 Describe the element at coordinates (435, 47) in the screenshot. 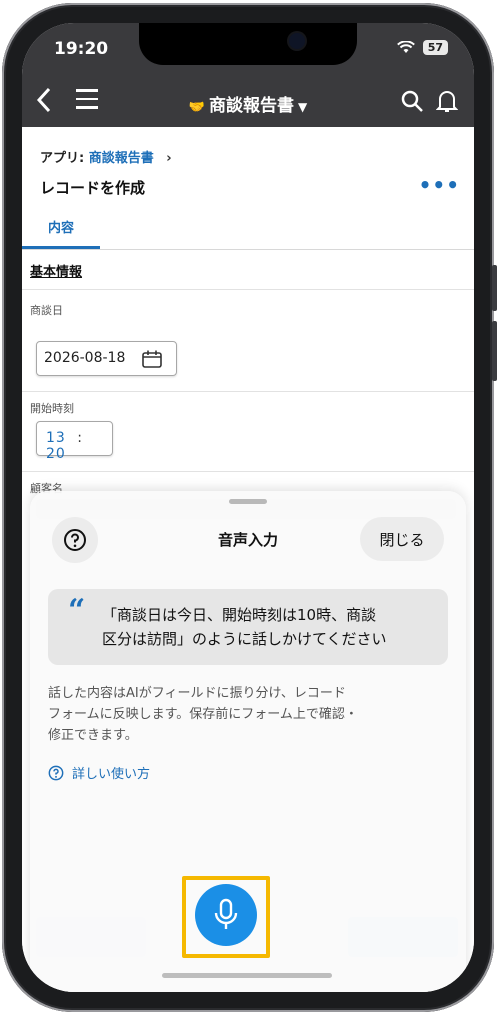

I see `battery-indicator: 57` at that location.